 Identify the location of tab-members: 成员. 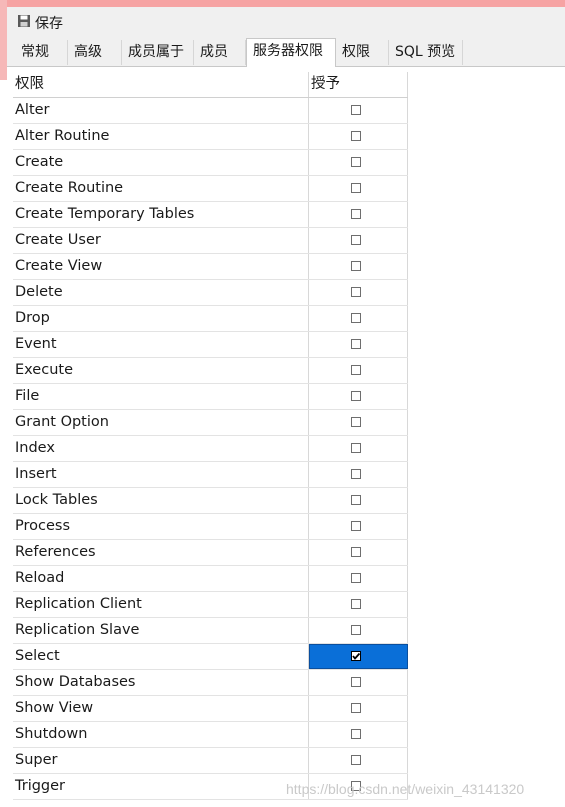
(220, 52).